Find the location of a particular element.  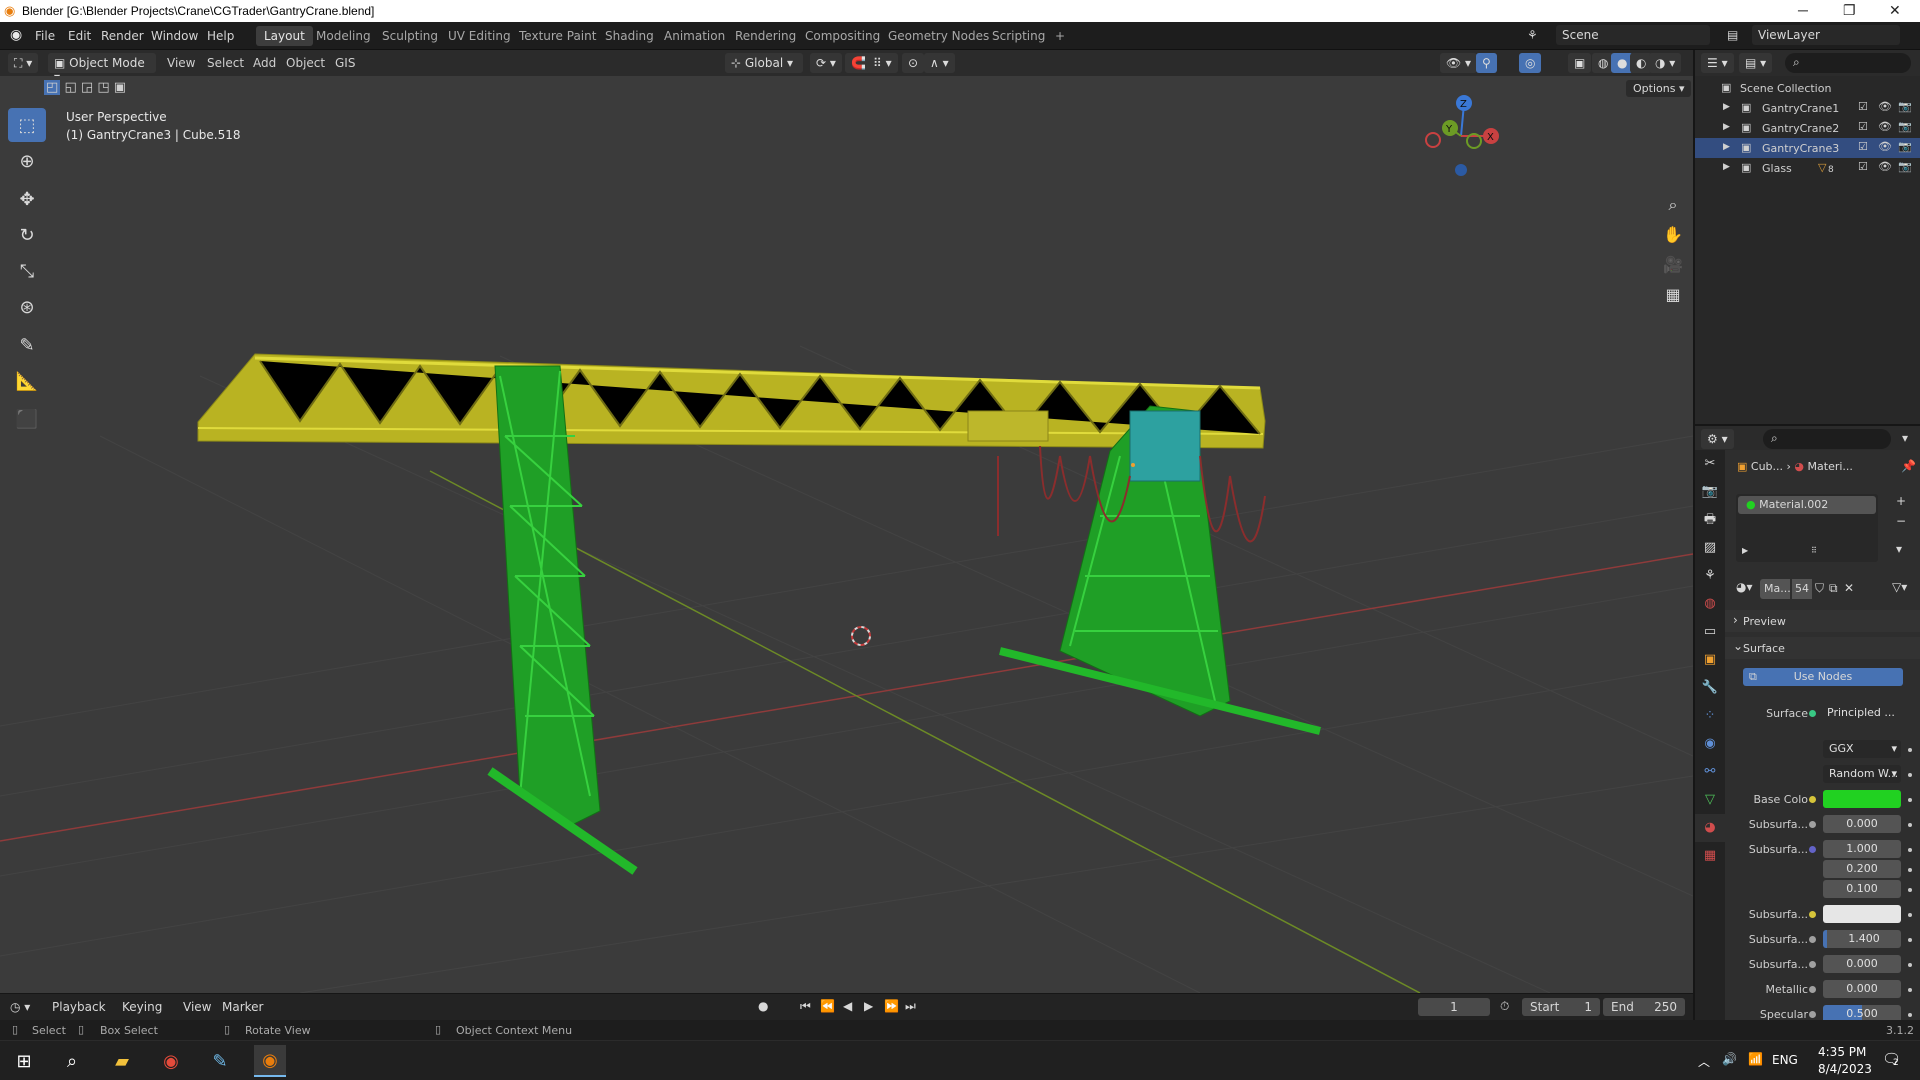

display-mode-icon: ▤ ▾ is located at coordinates (1756, 63).